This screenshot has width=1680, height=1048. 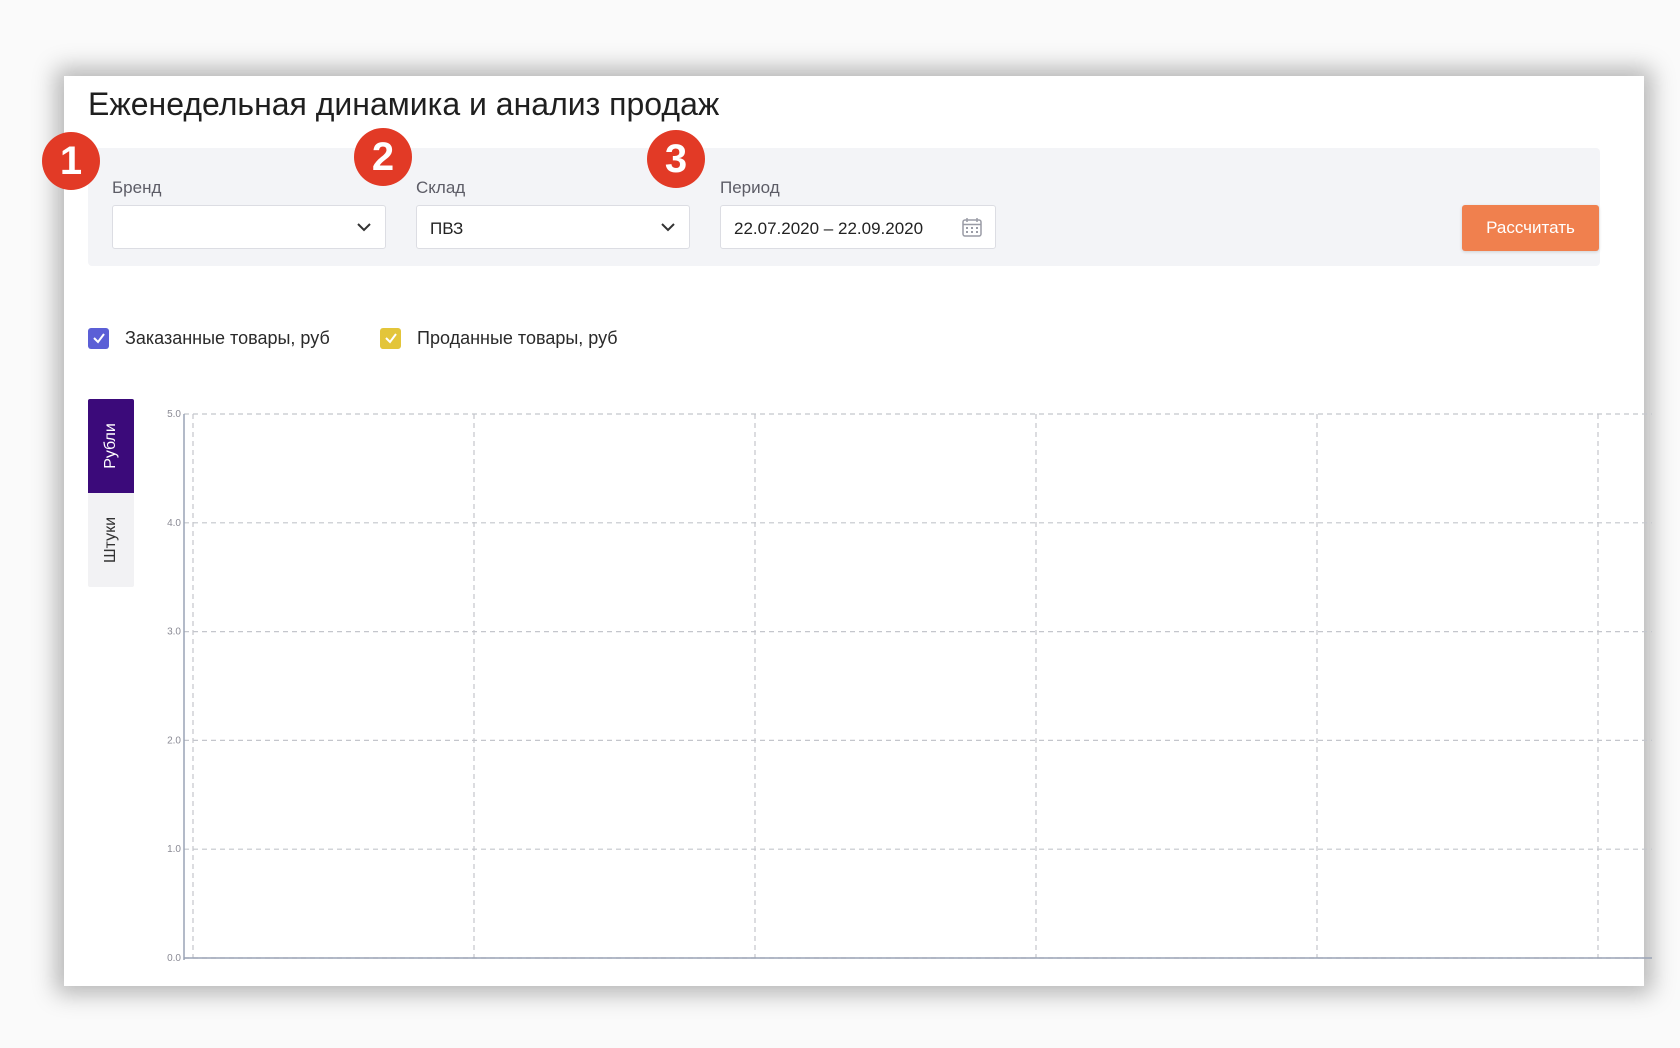 What do you see at coordinates (447, 228) in the screenshot?
I see `warehouse-select-value: ПВЗ` at bounding box center [447, 228].